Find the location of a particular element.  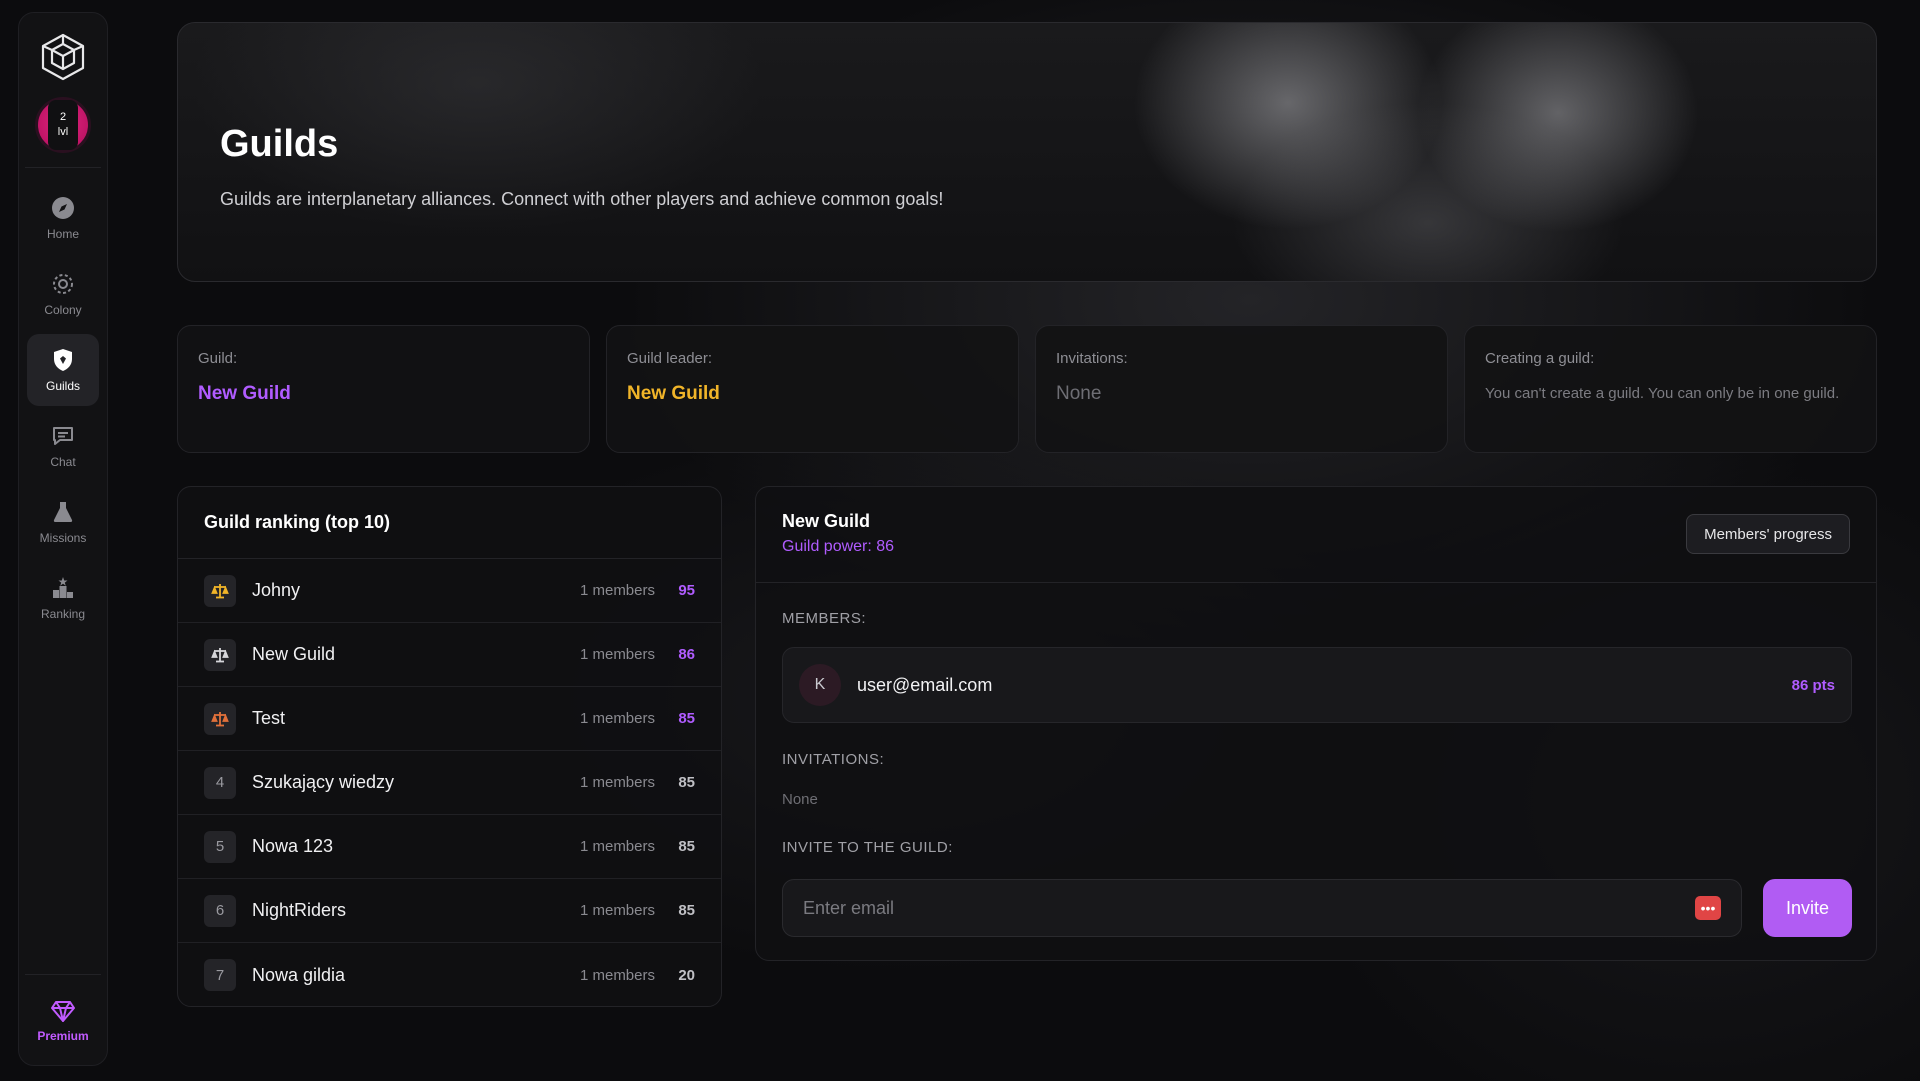

guild-name: Test is located at coordinates (269, 718).